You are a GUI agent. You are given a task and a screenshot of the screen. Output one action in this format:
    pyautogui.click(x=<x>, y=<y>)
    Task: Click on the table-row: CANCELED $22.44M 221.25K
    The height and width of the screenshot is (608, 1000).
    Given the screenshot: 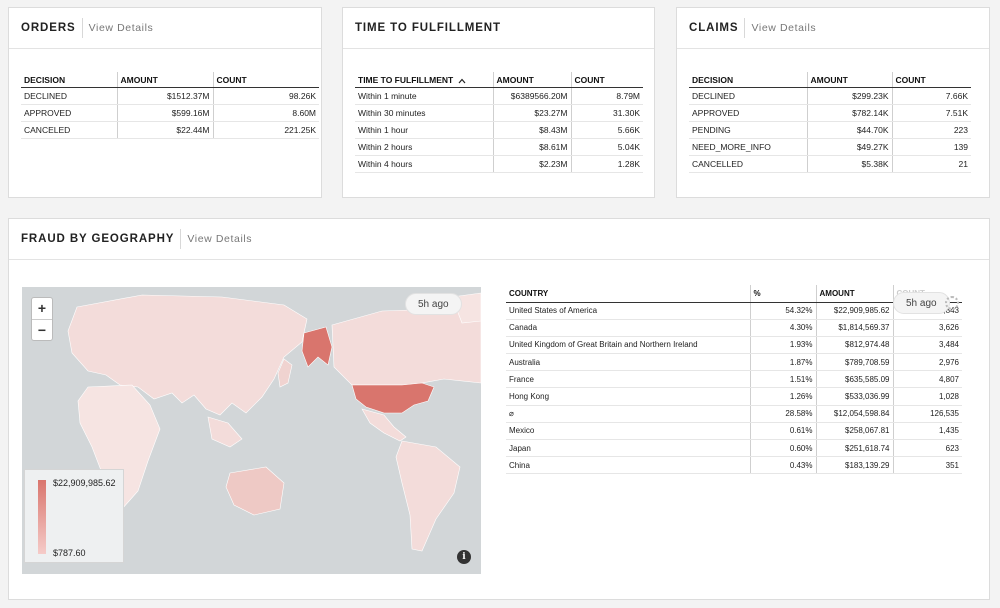 What is the action you would take?
    pyautogui.click(x=170, y=130)
    